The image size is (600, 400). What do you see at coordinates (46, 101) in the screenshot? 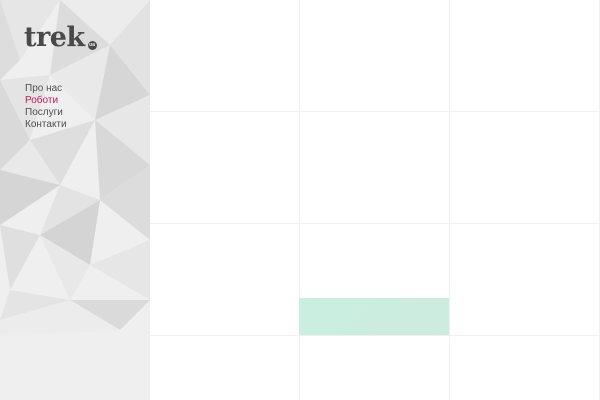
I see `nav-item-works: Роботи` at bounding box center [46, 101].